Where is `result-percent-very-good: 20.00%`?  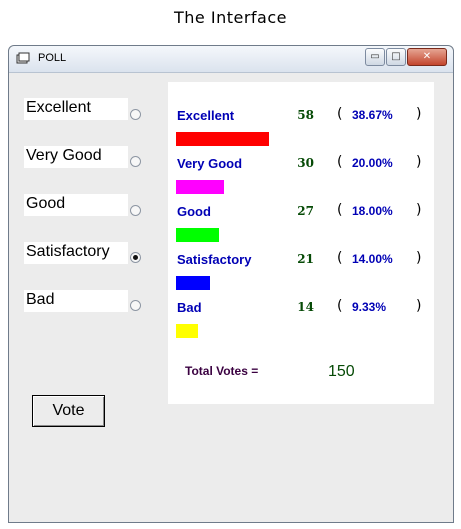
result-percent-very-good: 20.00% is located at coordinates (372, 163).